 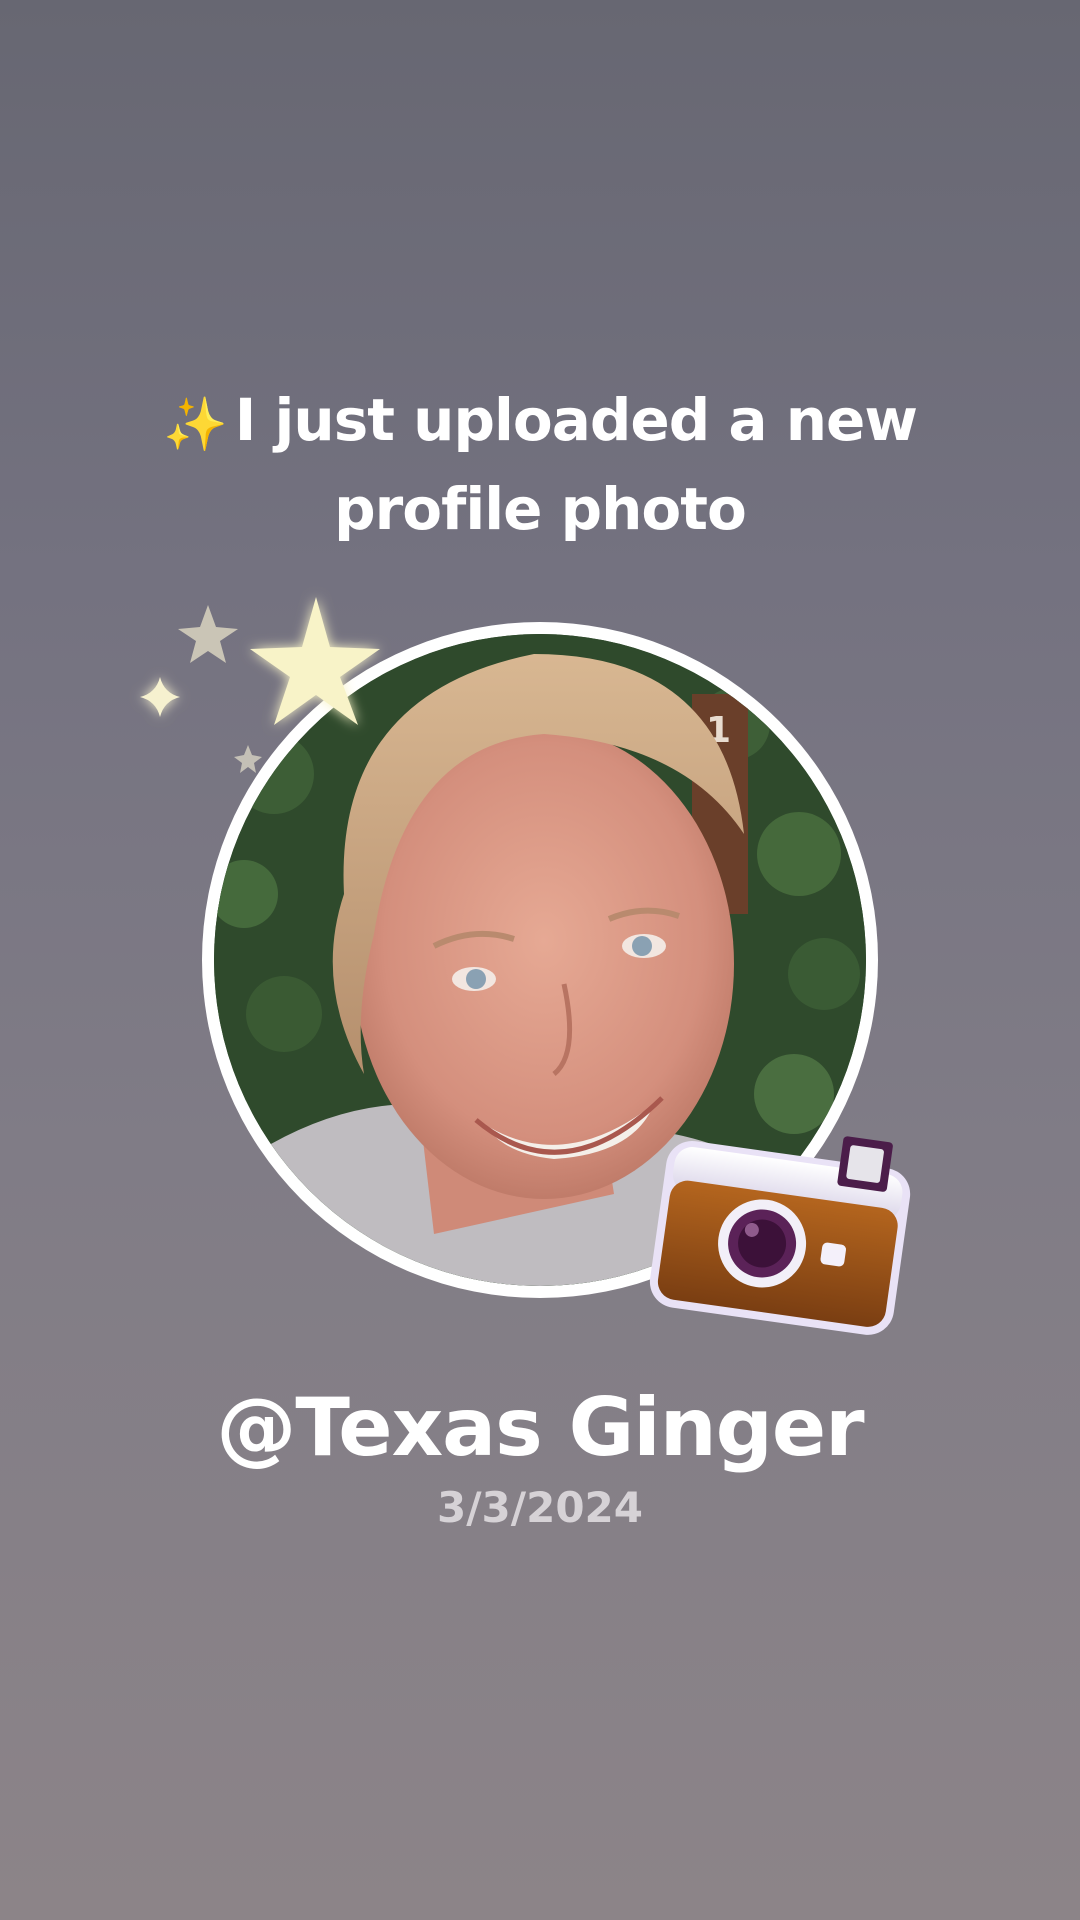 I want to click on username: @Texas Ginger, so click(x=540, y=1428).